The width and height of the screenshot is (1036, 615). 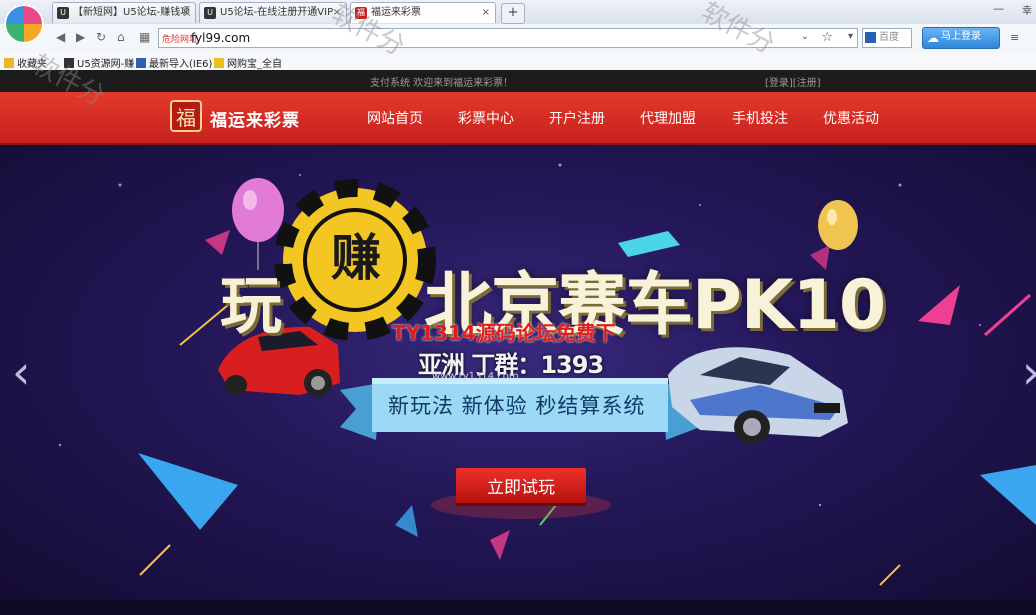 What do you see at coordinates (361, 13) in the screenshot?
I see `site-favicon: 福` at bounding box center [361, 13].